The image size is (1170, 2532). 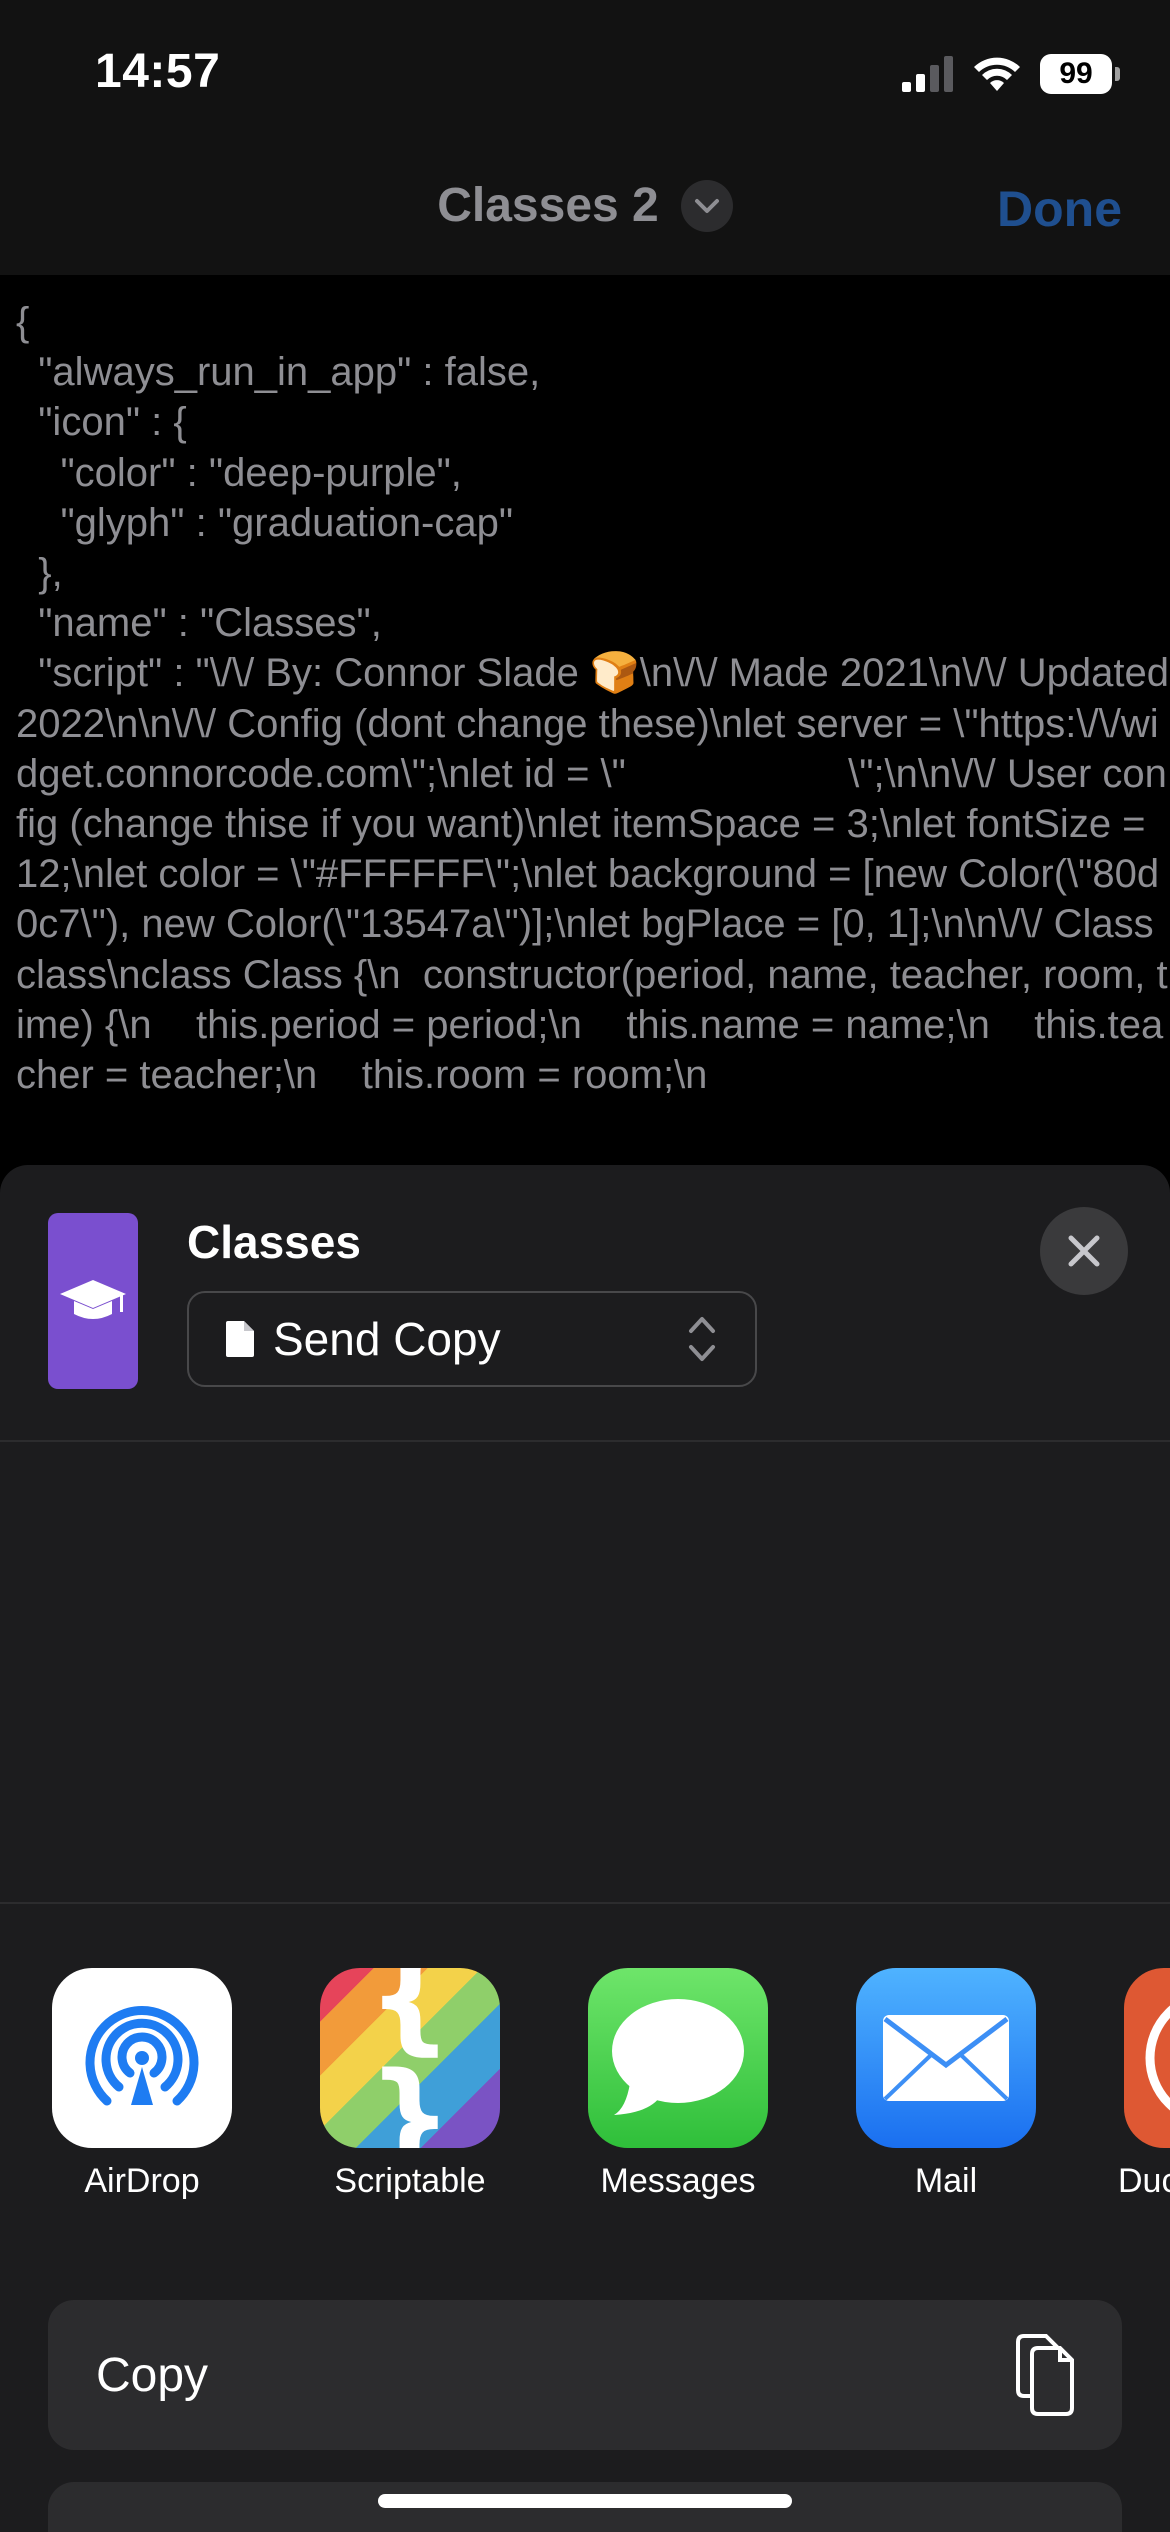 I want to click on nav-bar: Classes 2 Done, so click(x=585, y=207).